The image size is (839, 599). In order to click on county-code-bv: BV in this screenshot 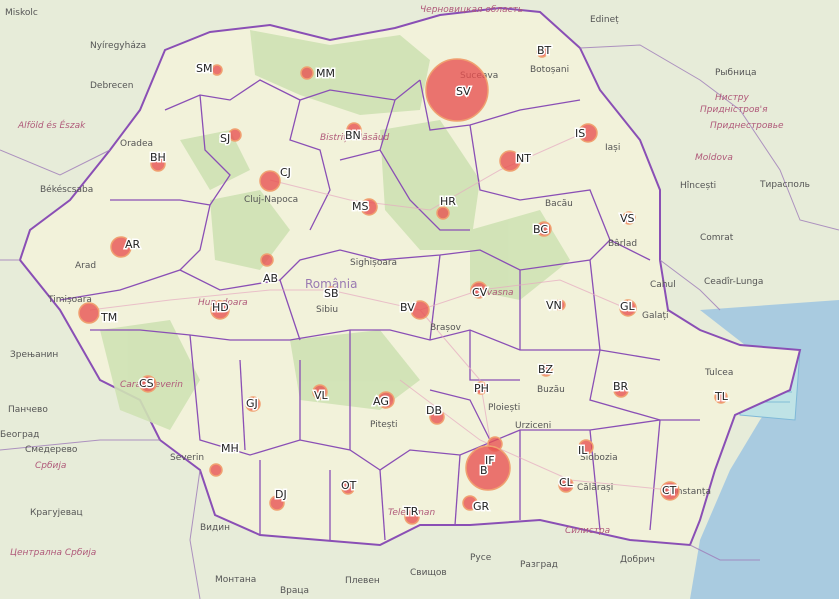, I will do `click(407, 307)`.